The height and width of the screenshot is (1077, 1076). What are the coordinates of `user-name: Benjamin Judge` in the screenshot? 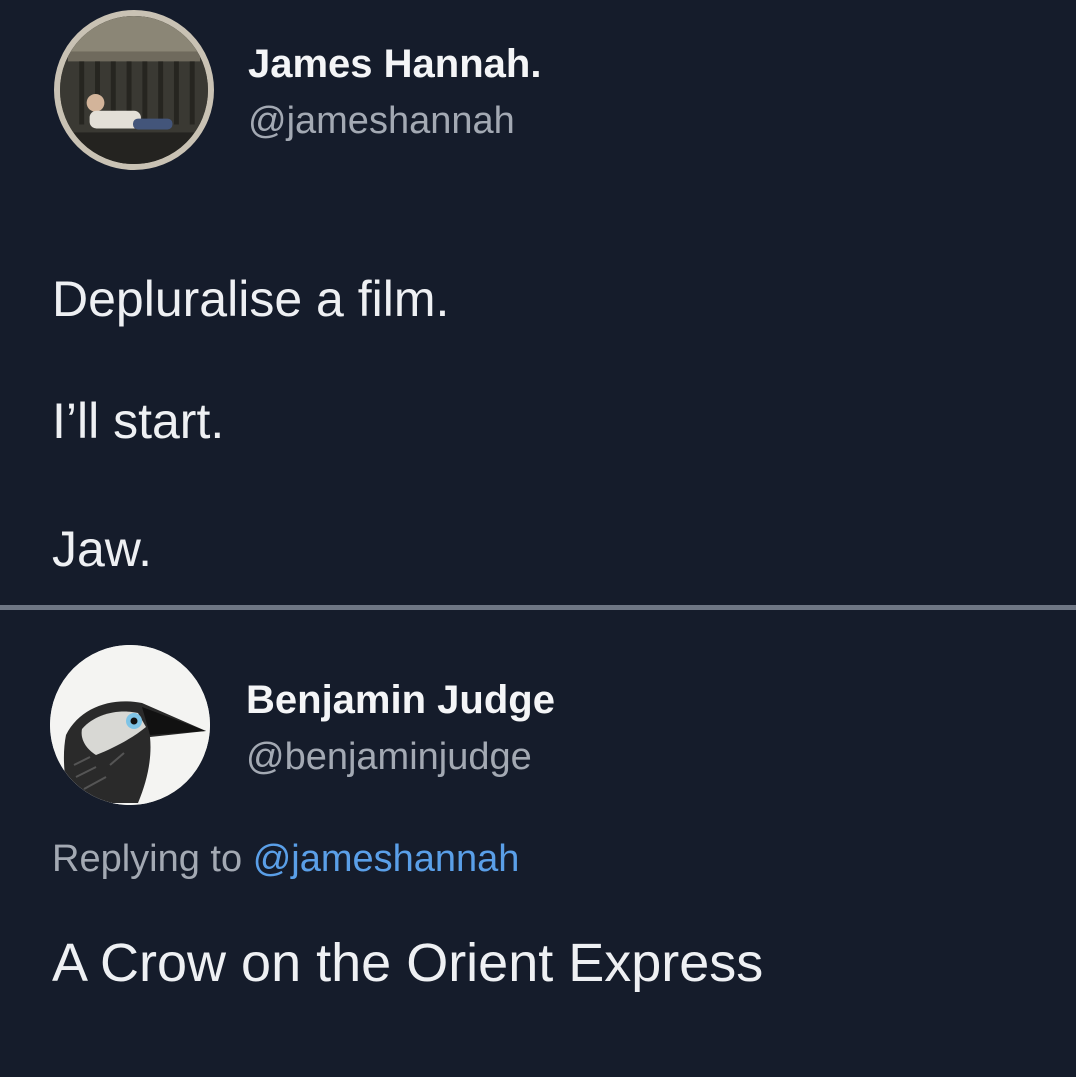 It's located at (400, 700).